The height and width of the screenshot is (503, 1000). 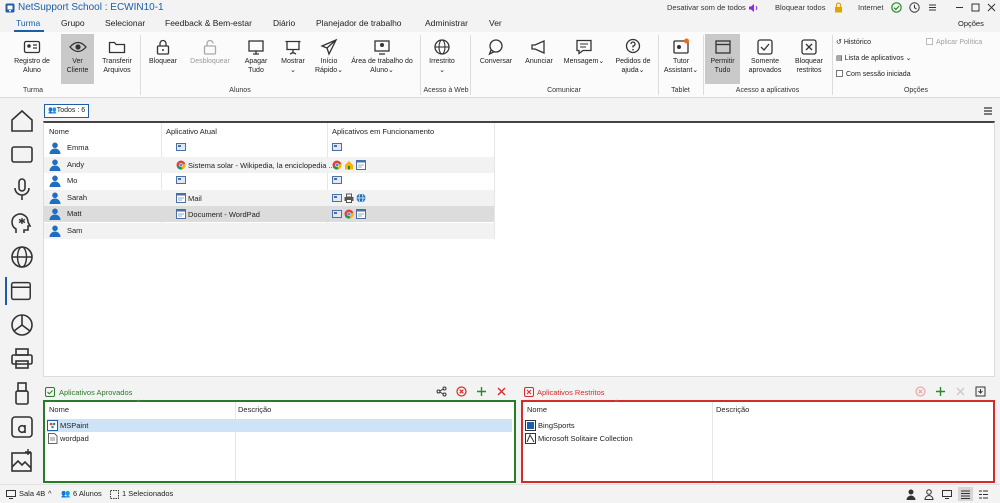 I want to click on unrestricted-button: Irrestrito ⌄, so click(x=442, y=56).